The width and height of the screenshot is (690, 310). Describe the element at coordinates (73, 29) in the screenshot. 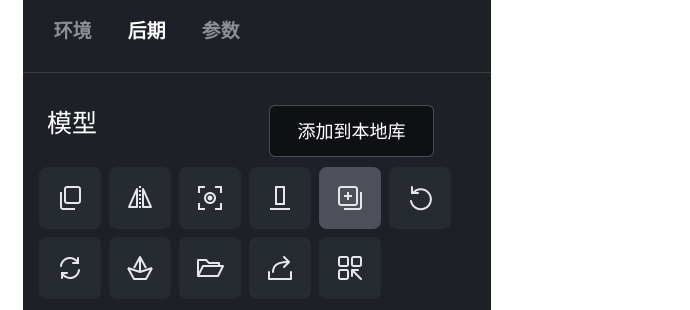

I see `tab-environment: 环境` at that location.